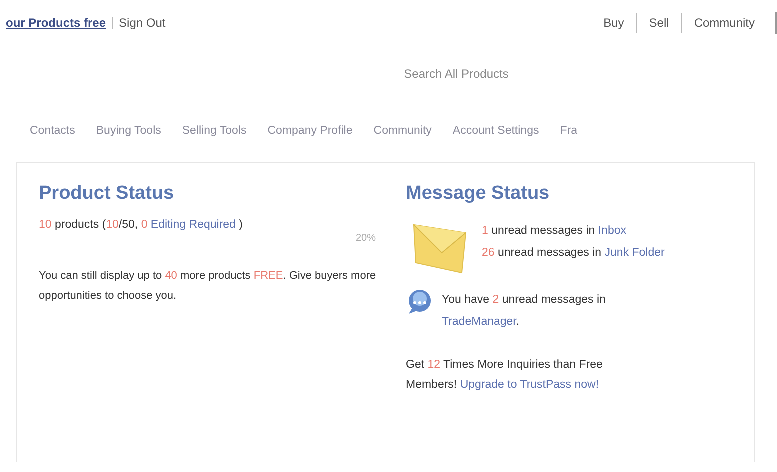 The width and height of the screenshot is (777, 472). Describe the element at coordinates (479, 322) in the screenshot. I see `text-link: TradeManager` at that location.